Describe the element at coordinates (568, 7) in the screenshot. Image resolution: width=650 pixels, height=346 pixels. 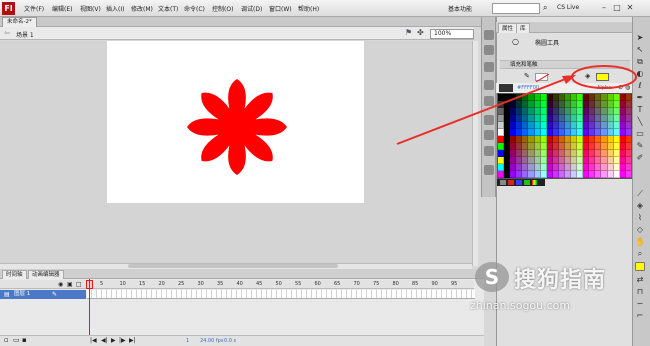
I see `cs-live-button: CS Live` at that location.